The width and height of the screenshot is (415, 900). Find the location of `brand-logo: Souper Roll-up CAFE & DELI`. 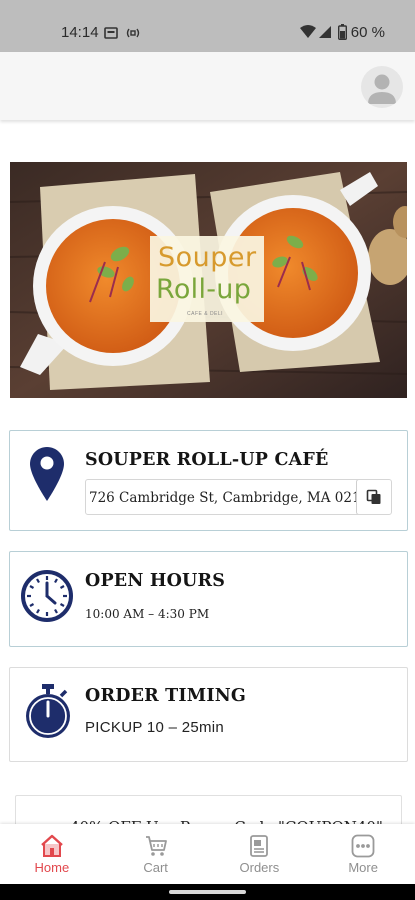

brand-logo: Souper Roll-up CAFE & DELI is located at coordinates (207, 279).